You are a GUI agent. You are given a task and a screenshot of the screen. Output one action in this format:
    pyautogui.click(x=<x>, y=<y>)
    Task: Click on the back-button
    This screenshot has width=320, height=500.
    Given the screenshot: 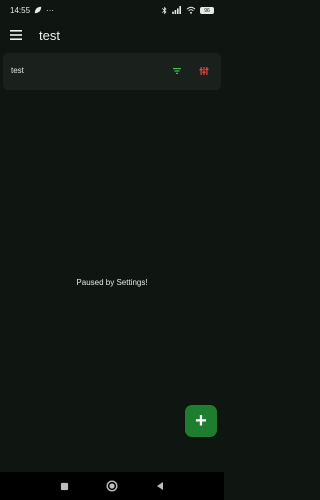 What is the action you would take?
    pyautogui.click(x=160, y=486)
    